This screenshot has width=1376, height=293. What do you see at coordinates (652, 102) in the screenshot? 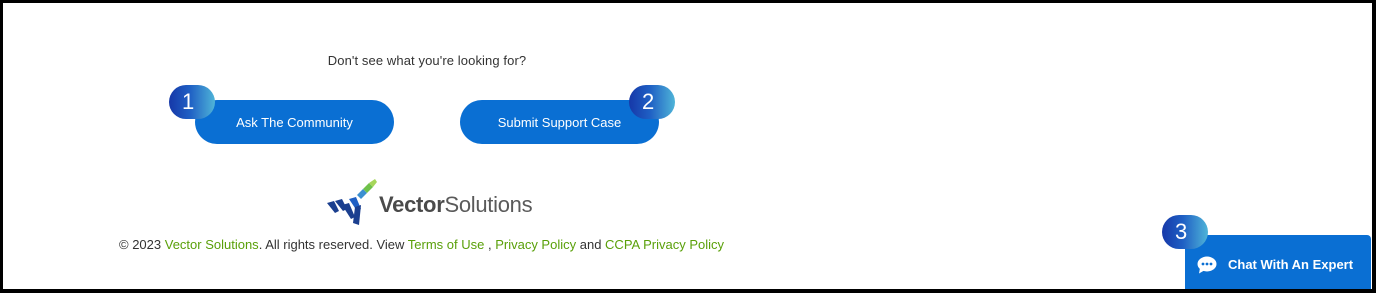
I see `step-badge-2: 2` at bounding box center [652, 102].